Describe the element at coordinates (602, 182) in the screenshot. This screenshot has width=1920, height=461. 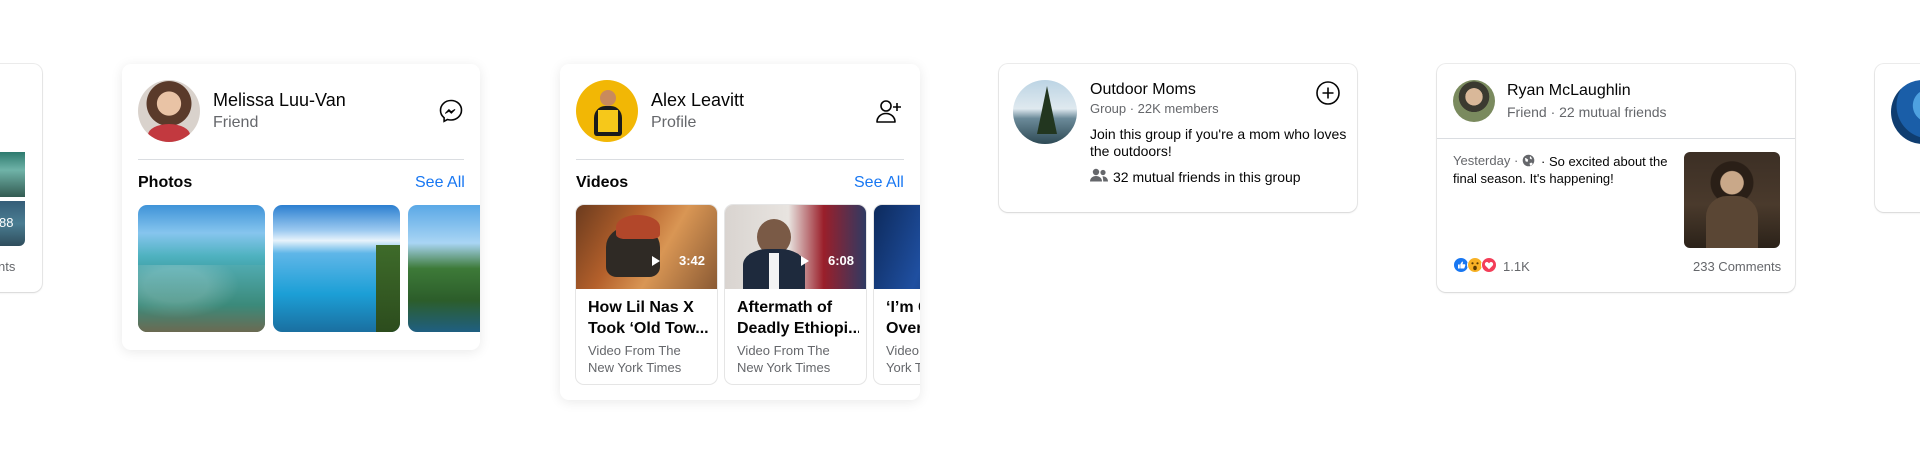
I see `section-title-videos: Videos` at that location.